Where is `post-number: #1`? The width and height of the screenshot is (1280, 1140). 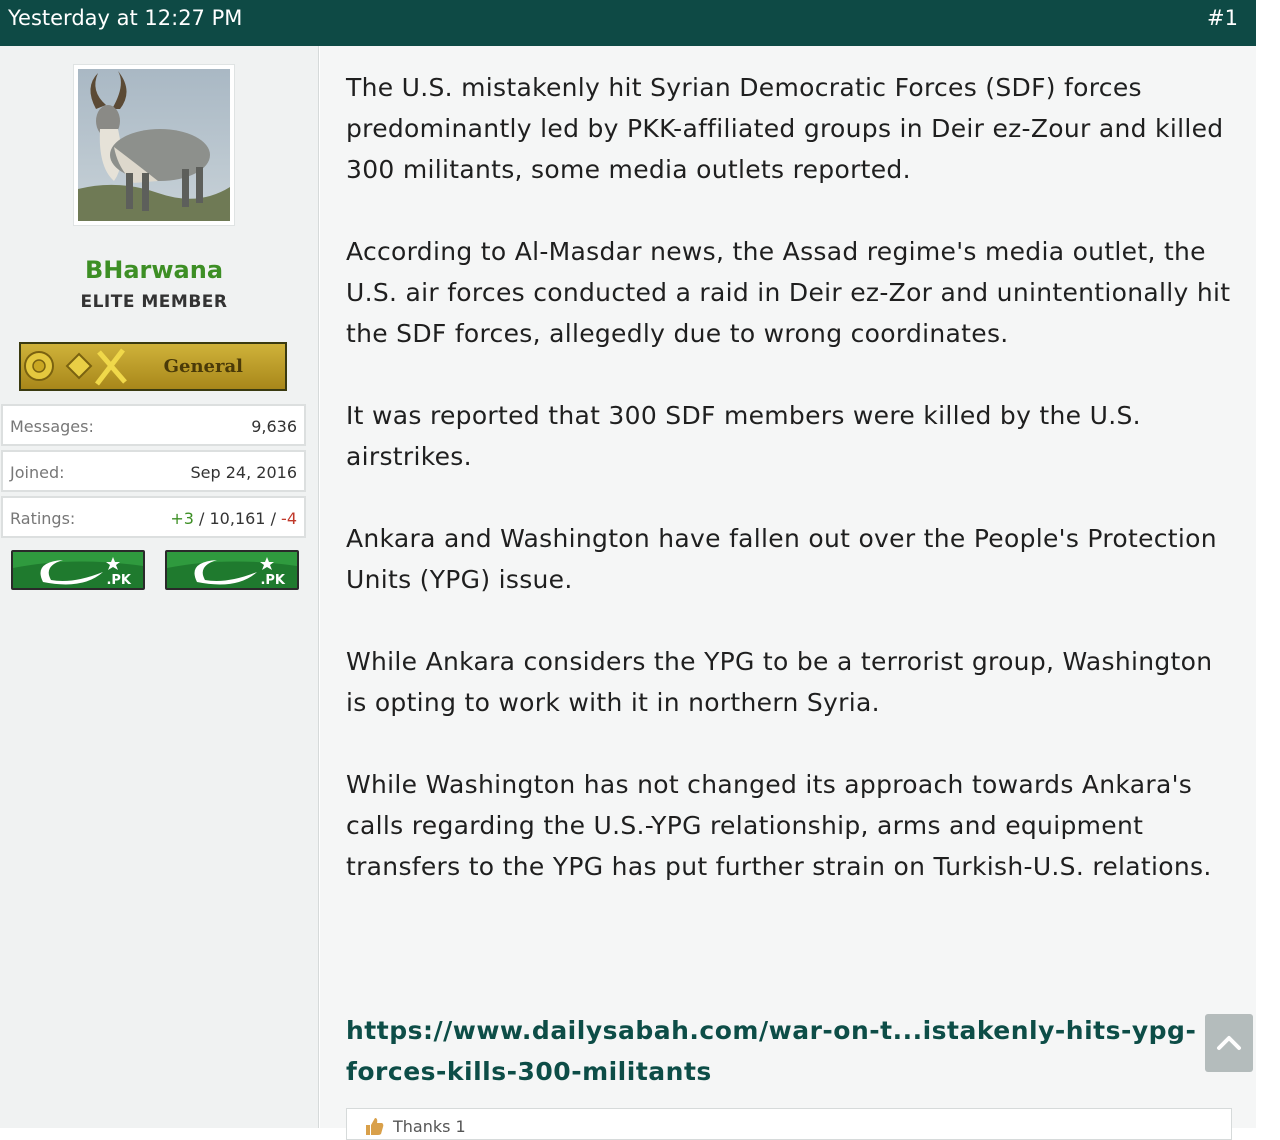 post-number: #1 is located at coordinates (1222, 18).